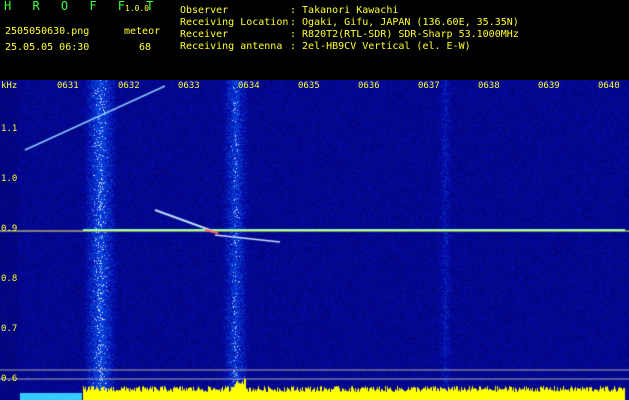 The width and height of the screenshot is (629, 400). What do you see at coordinates (9, 179) in the screenshot?
I see `freq-tick: 1.0` at bounding box center [9, 179].